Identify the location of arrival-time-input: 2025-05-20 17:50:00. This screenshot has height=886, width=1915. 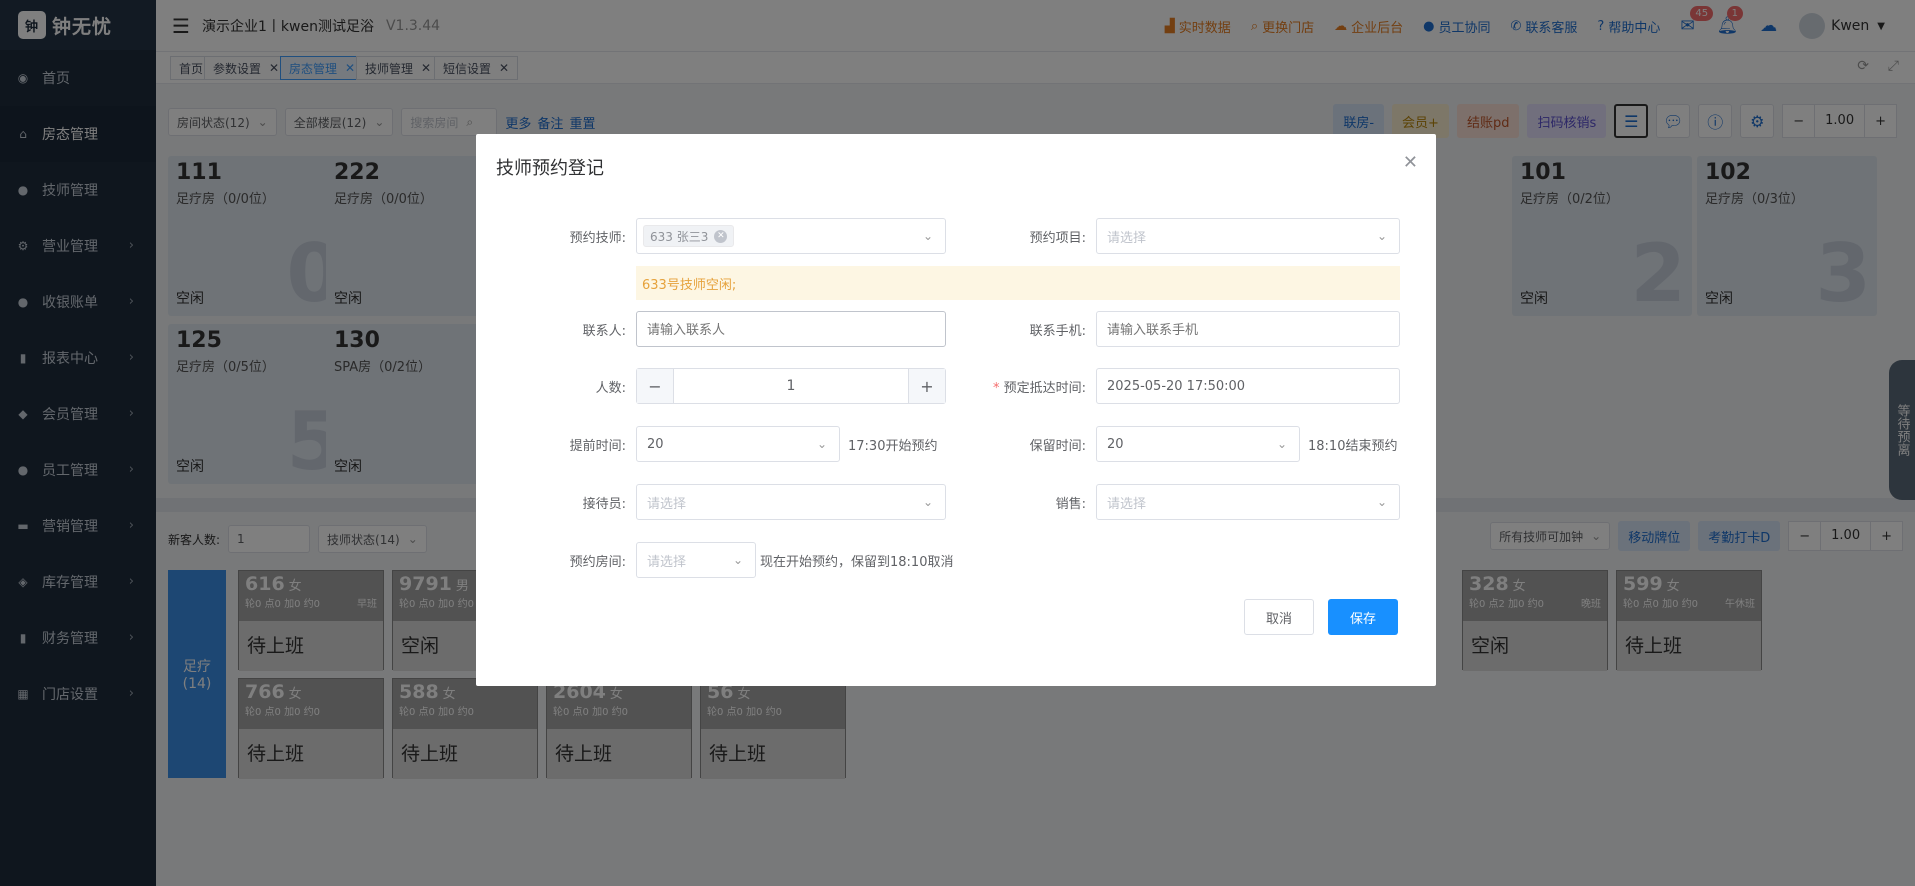
(1248, 386).